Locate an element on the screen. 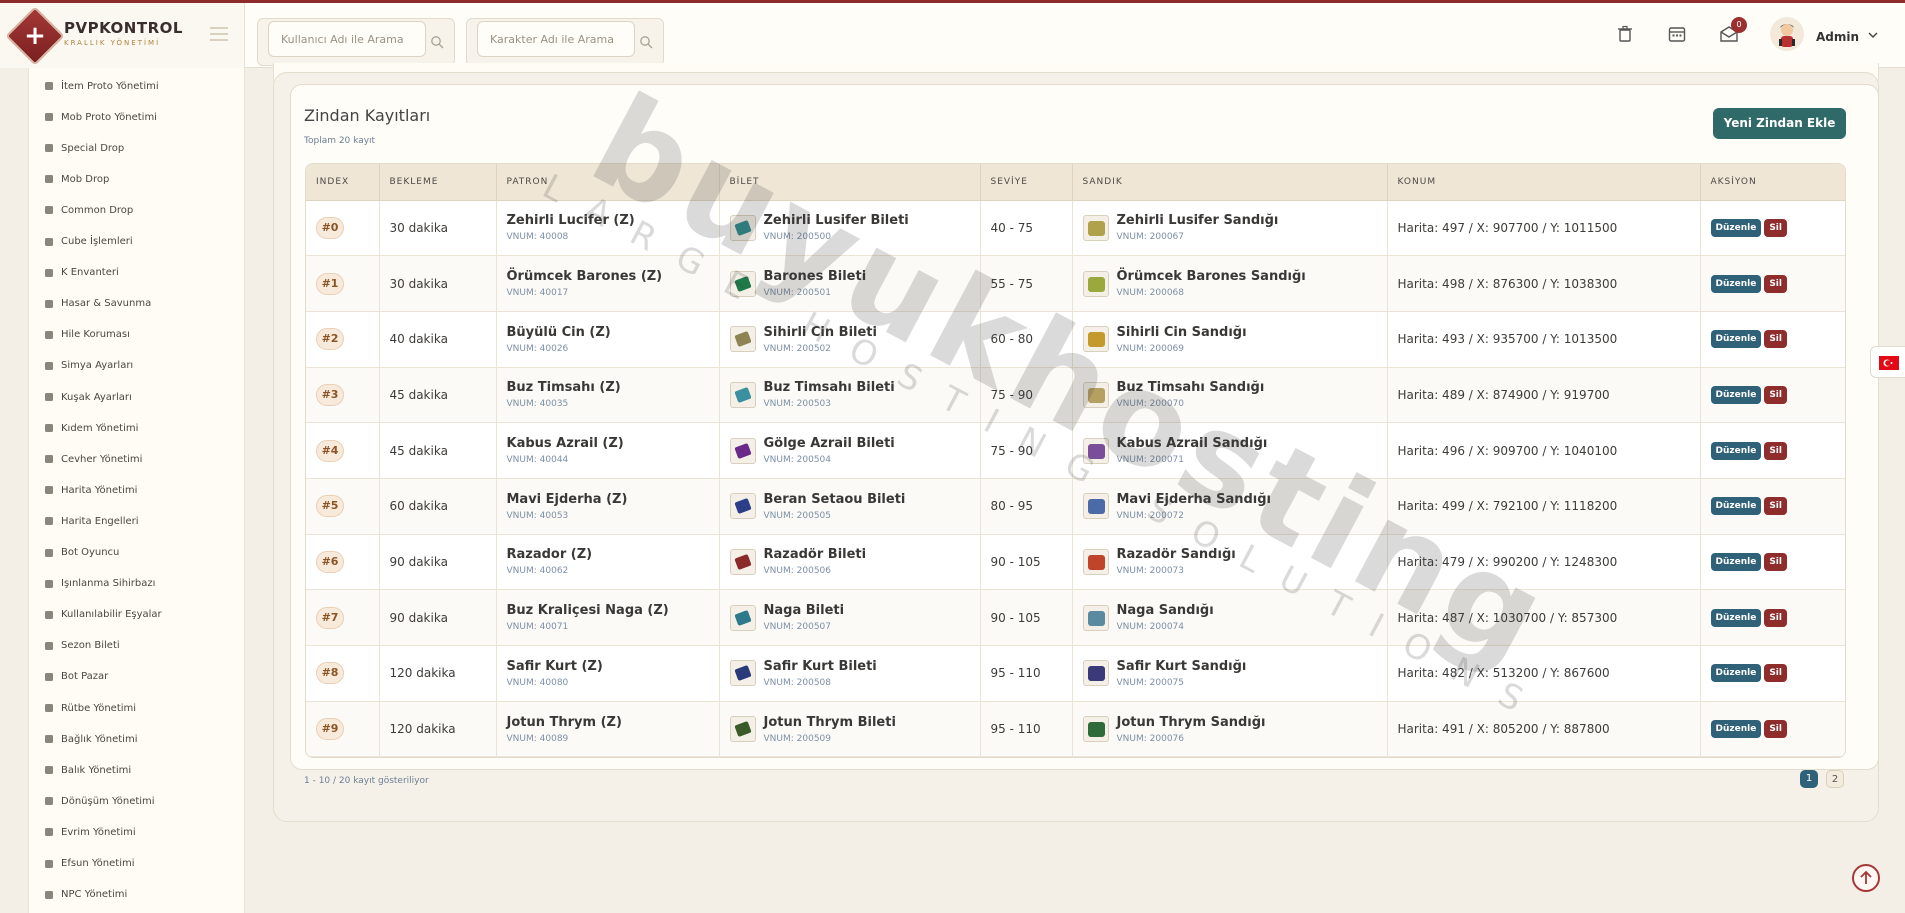 The image size is (1905, 913). wand-icon is located at coordinates (49, 864).